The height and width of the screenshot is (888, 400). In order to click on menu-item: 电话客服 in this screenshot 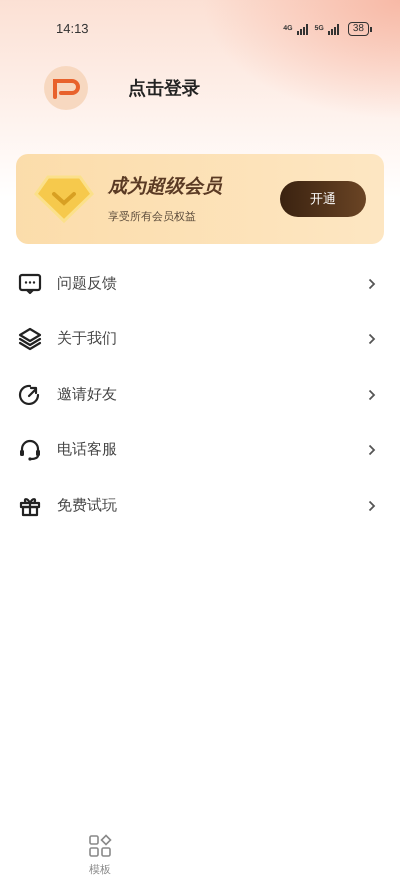, I will do `click(200, 450)`.